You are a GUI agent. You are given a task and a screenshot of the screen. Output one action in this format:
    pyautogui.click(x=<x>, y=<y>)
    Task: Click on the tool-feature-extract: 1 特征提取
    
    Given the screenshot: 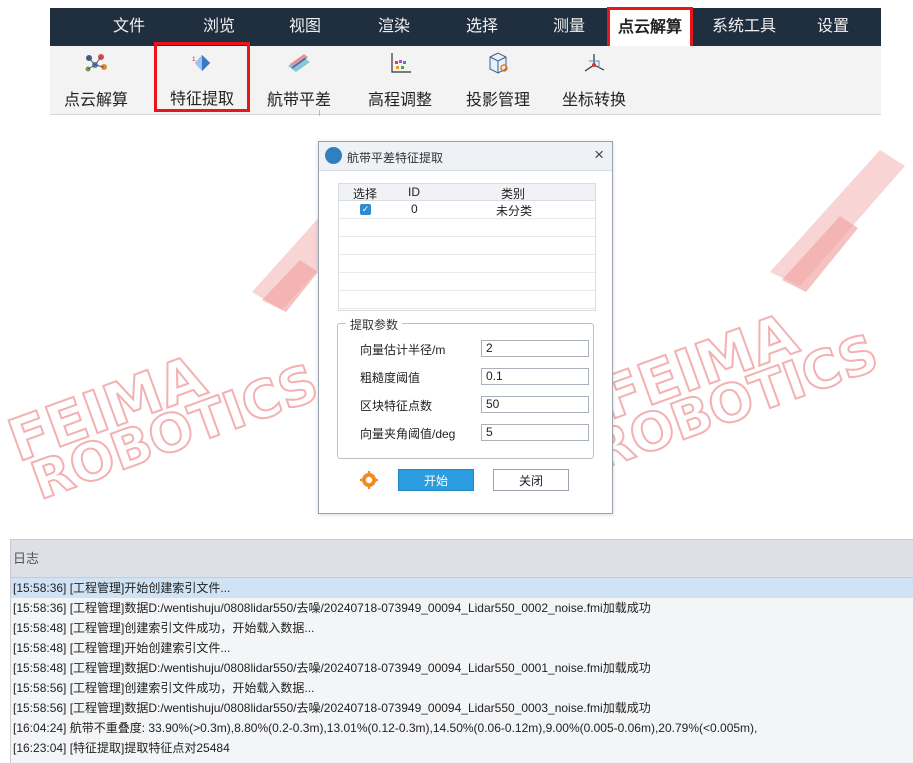 What is the action you would take?
    pyautogui.click(x=202, y=77)
    